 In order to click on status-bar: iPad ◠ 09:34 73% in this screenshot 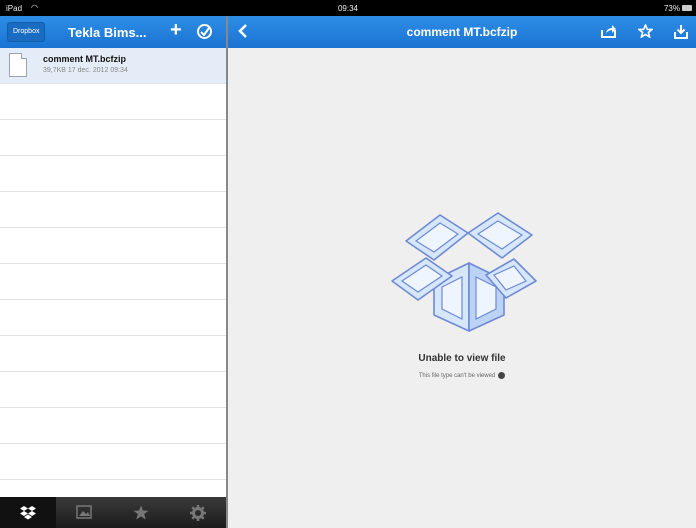, I will do `click(348, 8)`.